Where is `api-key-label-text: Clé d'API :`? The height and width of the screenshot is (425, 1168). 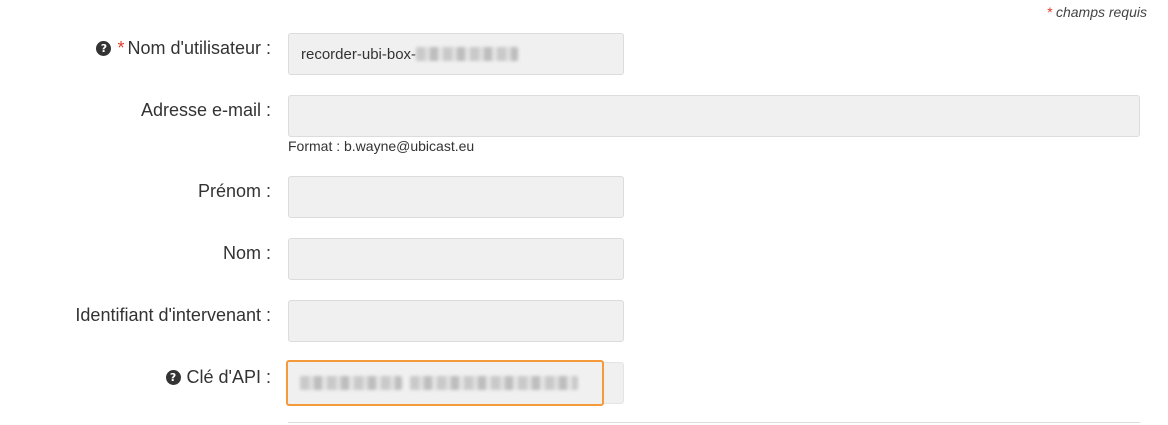
api-key-label-text: Clé d'API : is located at coordinates (228, 377).